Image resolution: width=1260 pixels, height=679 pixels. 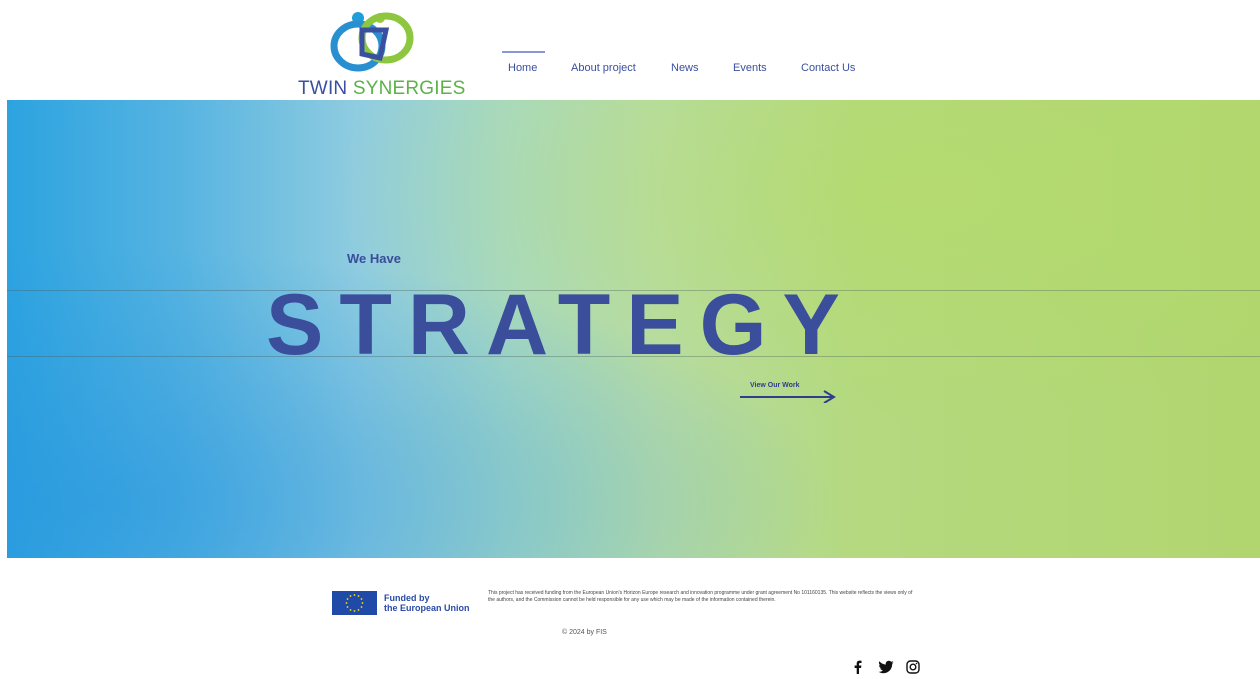 What do you see at coordinates (750, 68) in the screenshot?
I see `nav-item-events: Events` at bounding box center [750, 68].